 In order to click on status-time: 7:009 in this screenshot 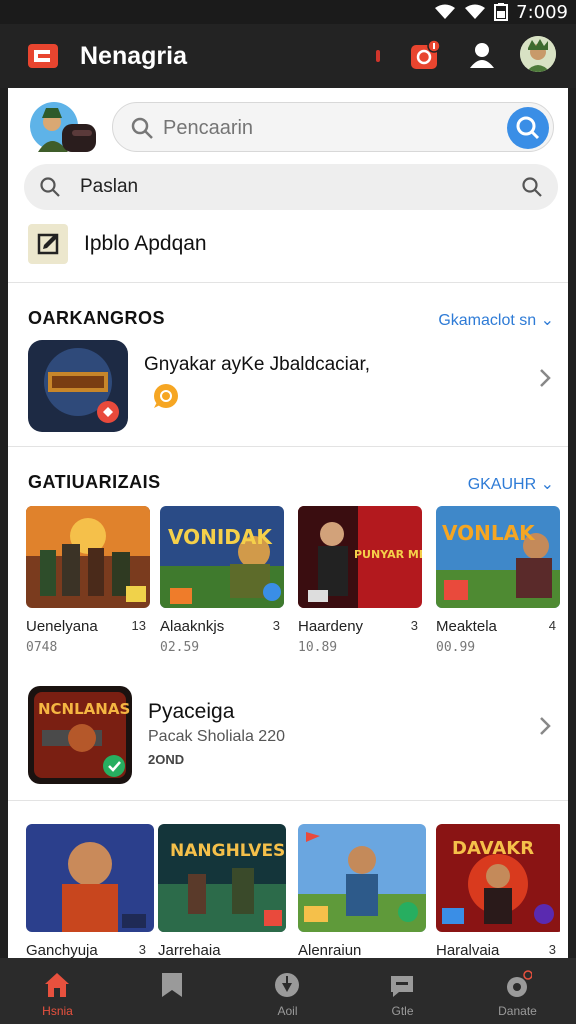, I will do `click(542, 12)`.